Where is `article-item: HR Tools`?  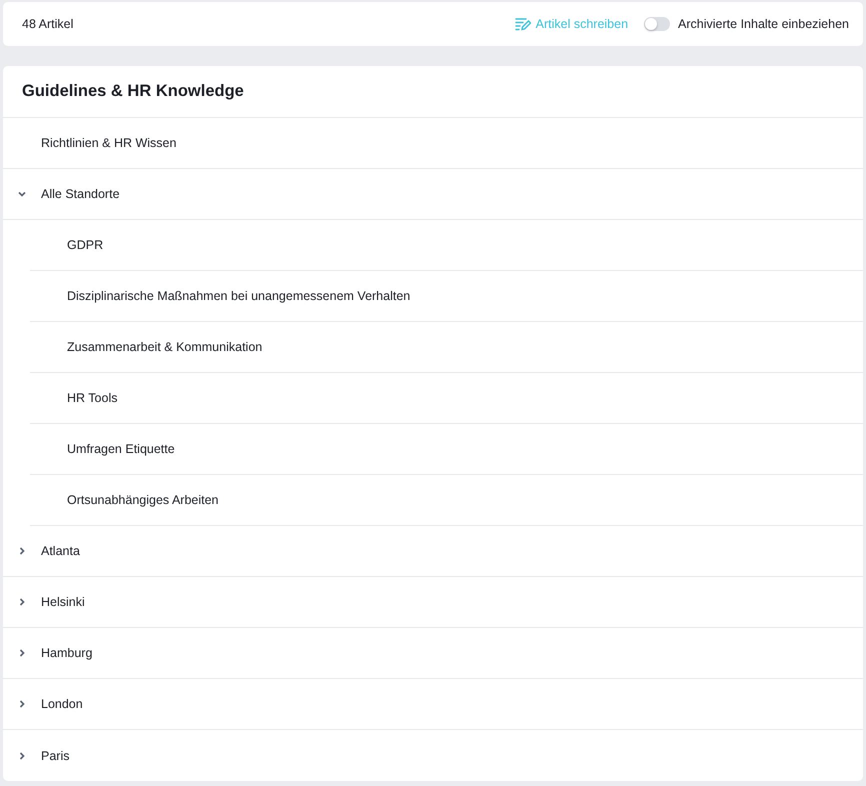
article-item: HR Tools is located at coordinates (92, 398).